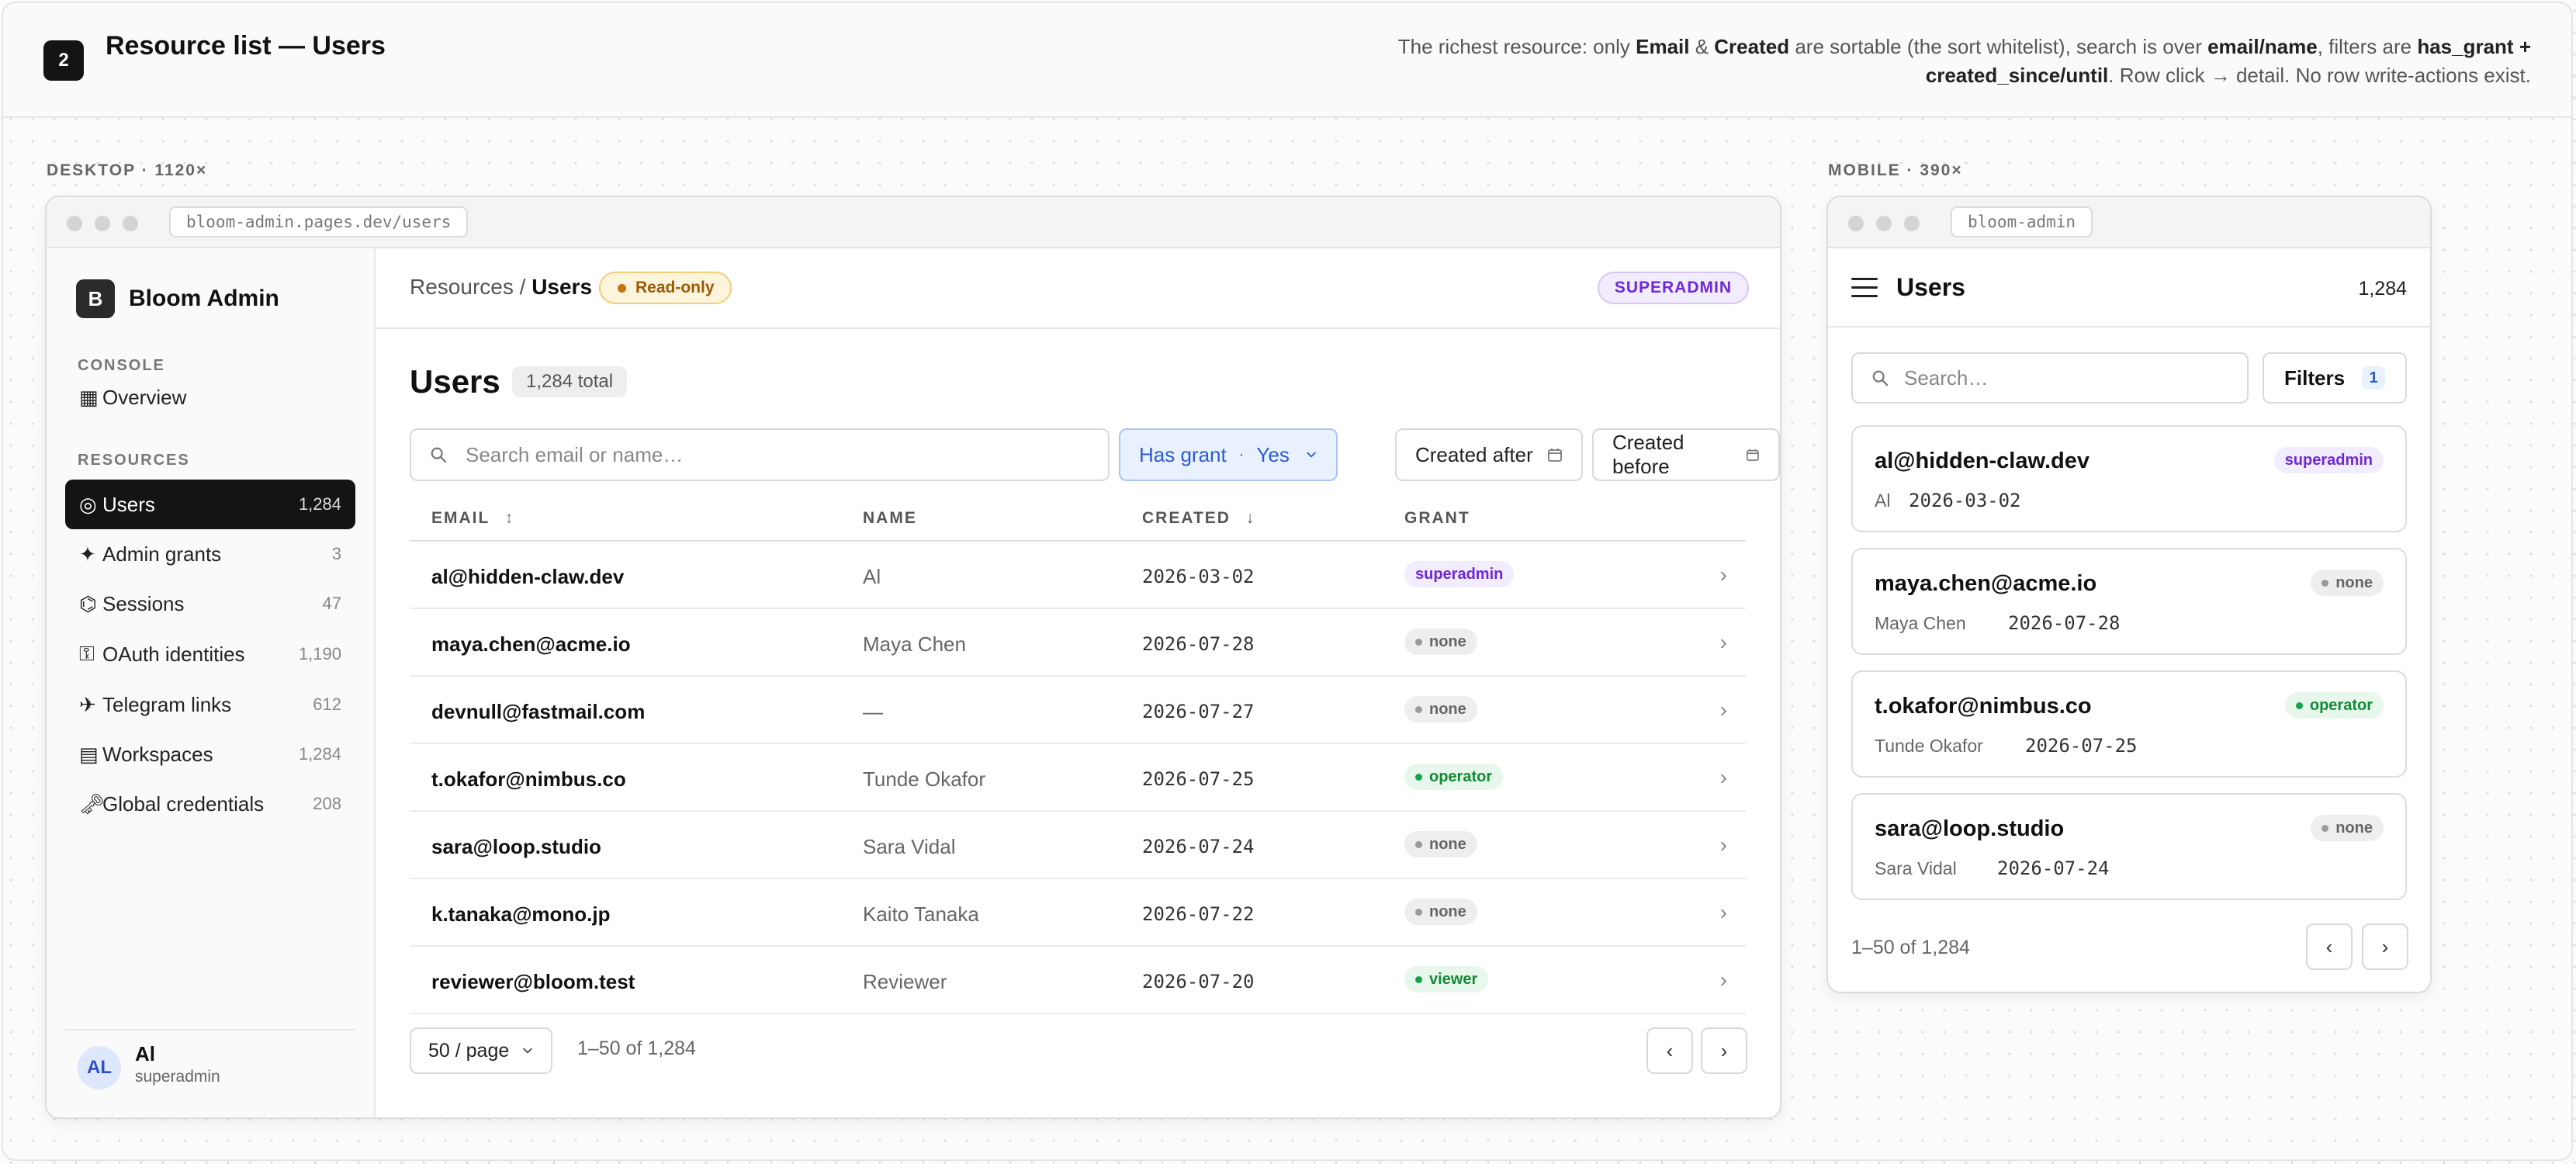 Image resolution: width=2576 pixels, height=1164 pixels. What do you see at coordinates (2129, 287) in the screenshot?
I see `mobile-header: Users 1,284` at bounding box center [2129, 287].